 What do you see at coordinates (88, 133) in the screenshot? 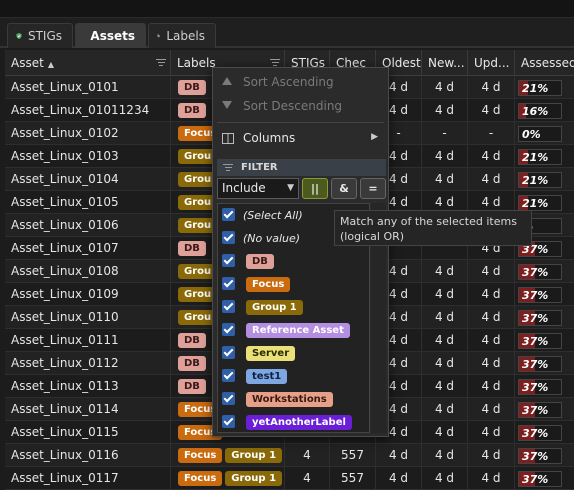
I see `asset-name-cell: Asset_Linux_0102` at bounding box center [88, 133].